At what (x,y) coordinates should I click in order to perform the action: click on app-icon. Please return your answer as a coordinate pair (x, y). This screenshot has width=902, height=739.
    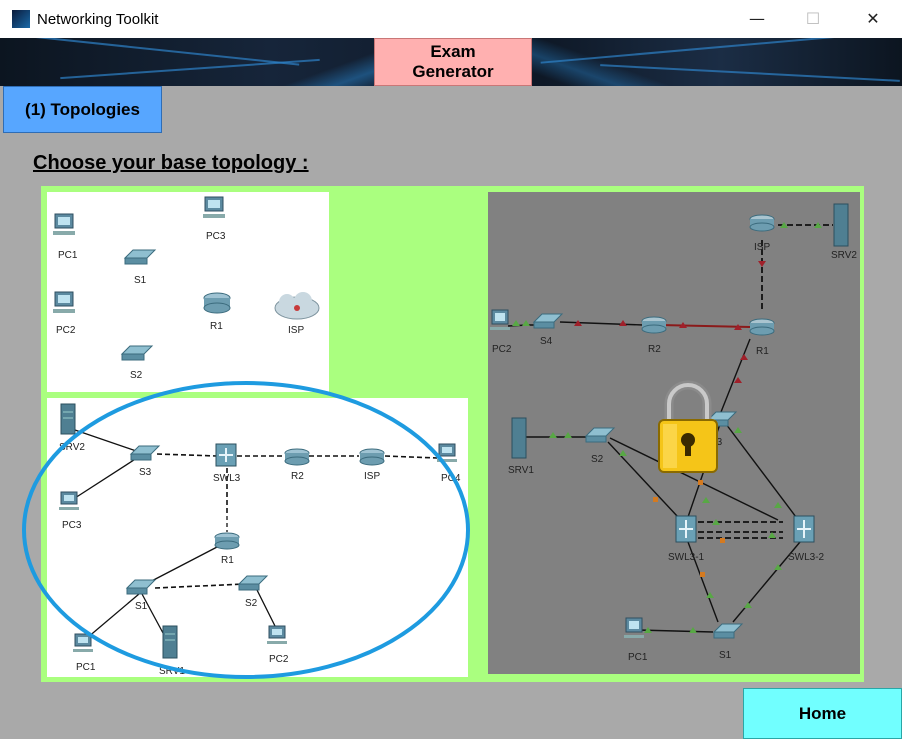
    Looking at the image, I should click on (21, 19).